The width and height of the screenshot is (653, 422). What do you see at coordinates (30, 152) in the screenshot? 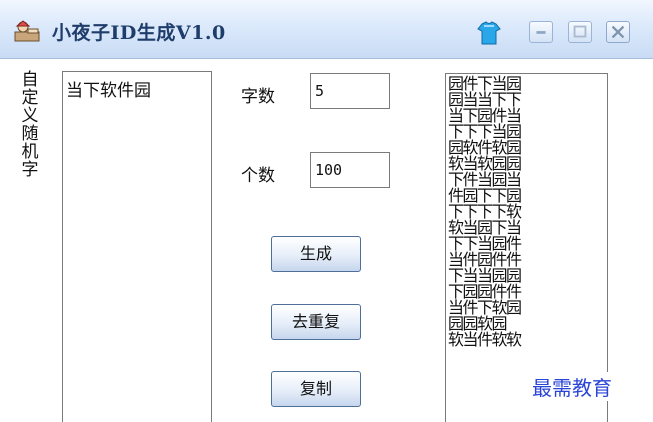
I see `label-char: 机` at bounding box center [30, 152].